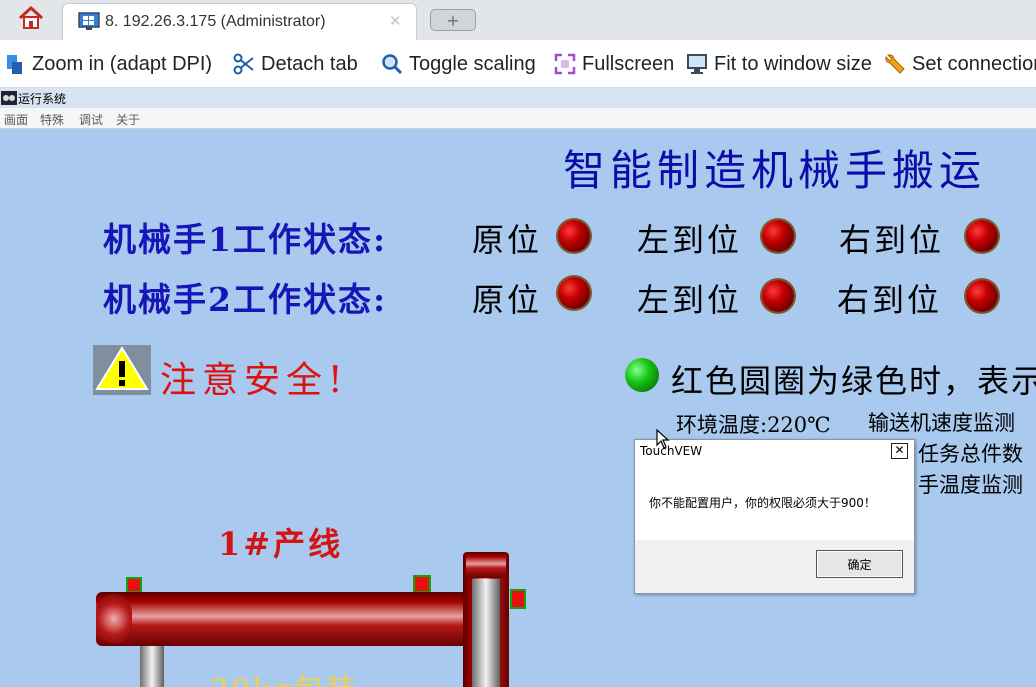 The height and width of the screenshot is (687, 1036). What do you see at coordinates (244, 64) in the screenshot?
I see `scissors-icon` at bounding box center [244, 64].